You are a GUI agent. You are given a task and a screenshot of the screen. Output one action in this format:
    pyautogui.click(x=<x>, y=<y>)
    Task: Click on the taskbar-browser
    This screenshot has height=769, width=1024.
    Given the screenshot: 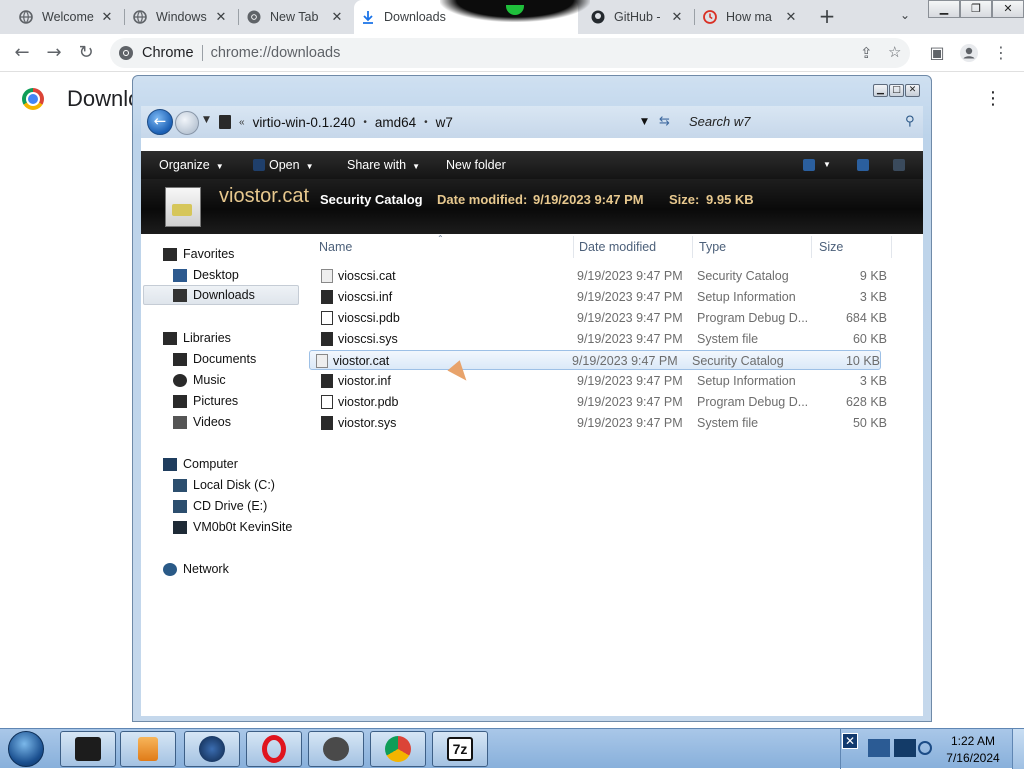 What is the action you would take?
    pyautogui.click(x=212, y=749)
    